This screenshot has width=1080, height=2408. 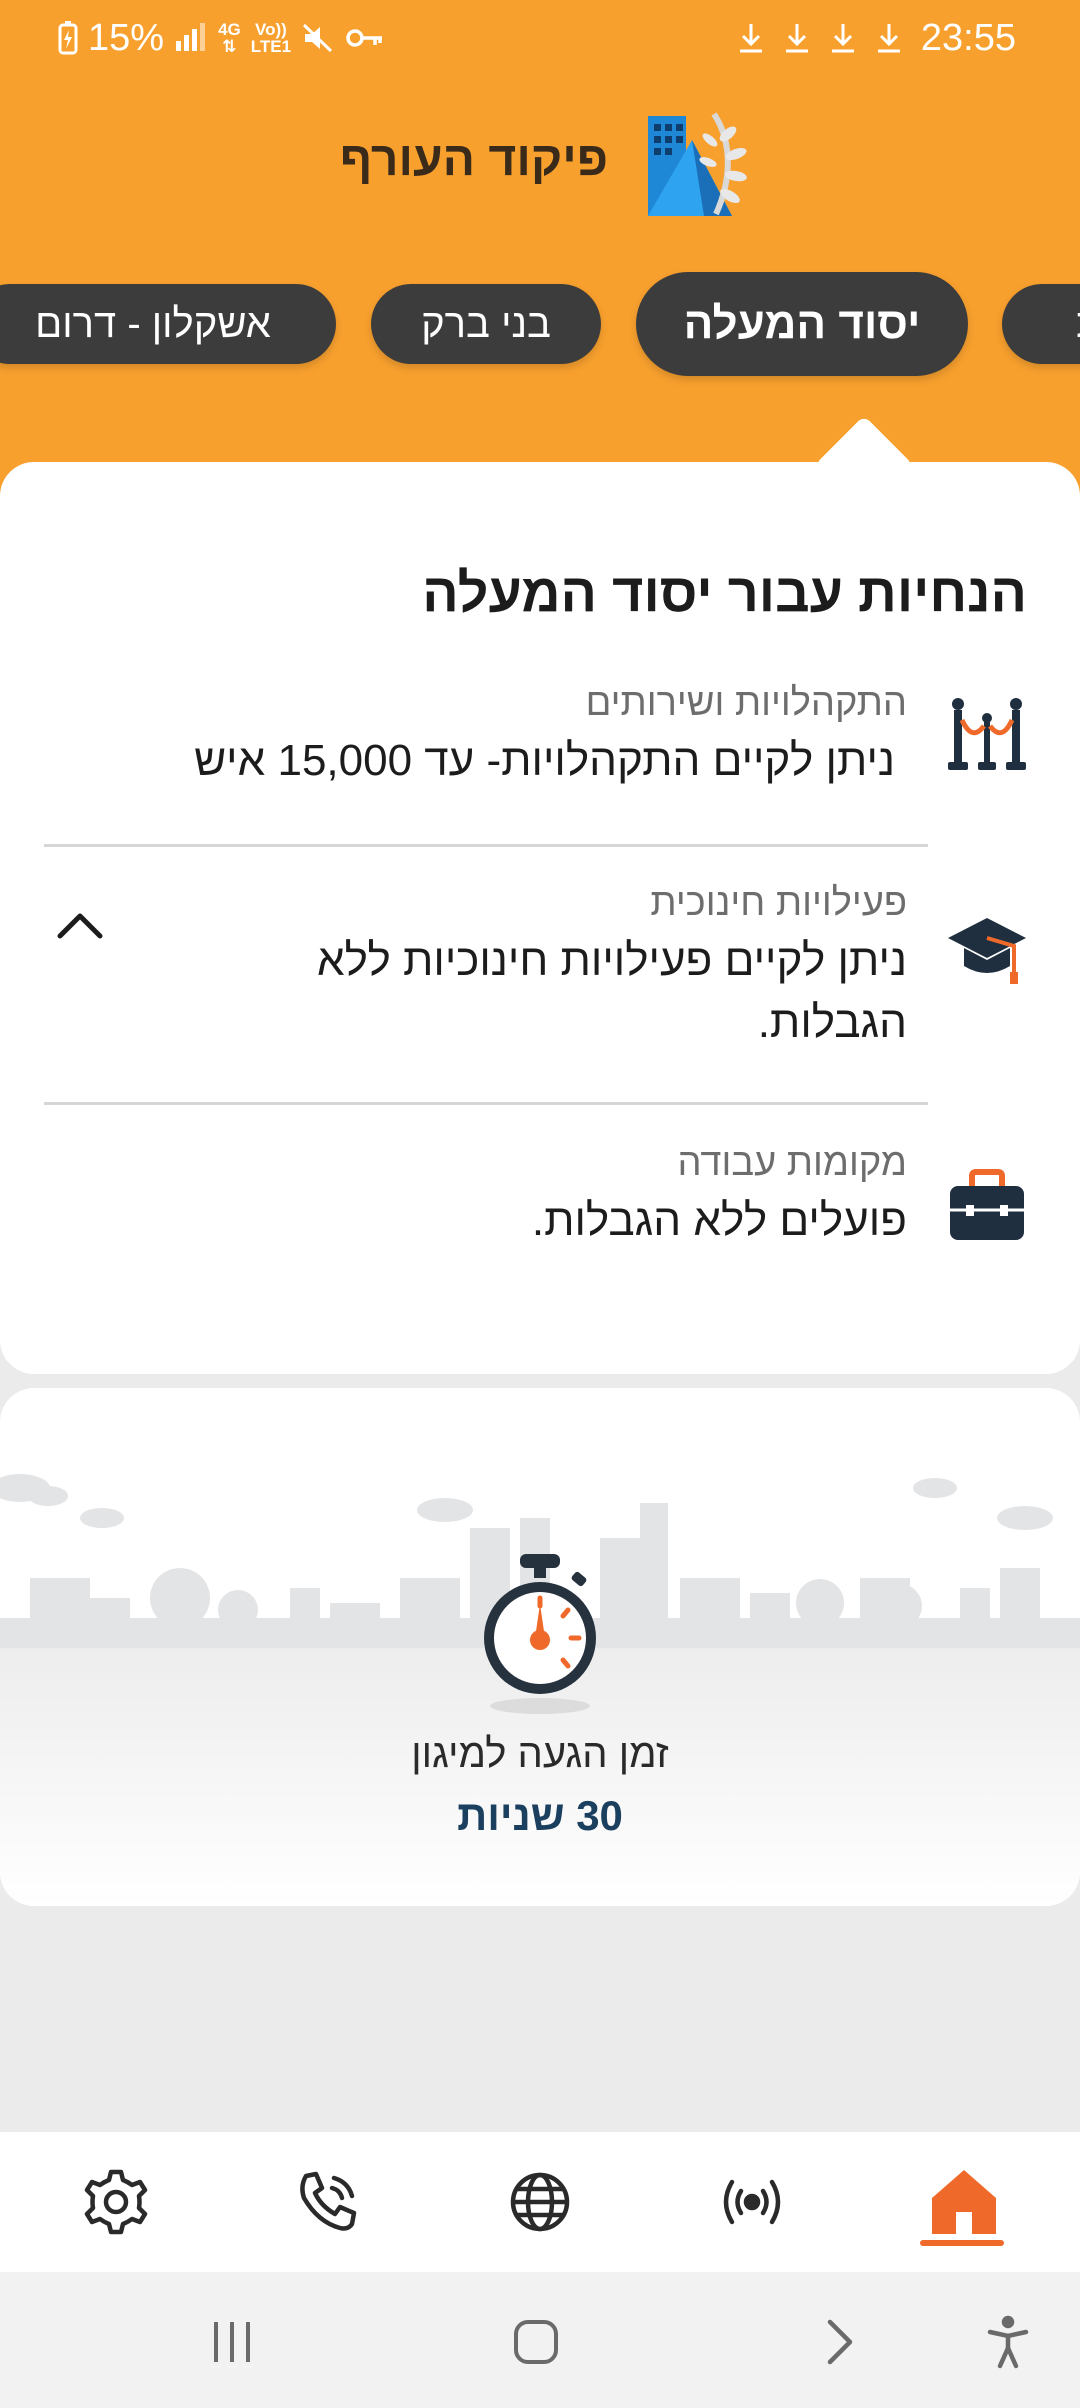 What do you see at coordinates (544, 760) in the screenshot?
I see `guidance-value: ניתן לקיים התקהלויות- עד 15,000 איש` at bounding box center [544, 760].